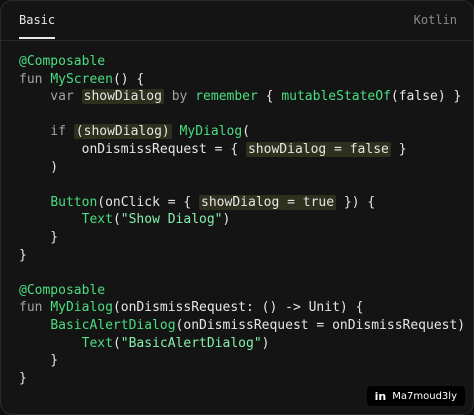  Describe the element at coordinates (132, 149) in the screenshot. I see `code-text: onDismissRequest = {` at that location.